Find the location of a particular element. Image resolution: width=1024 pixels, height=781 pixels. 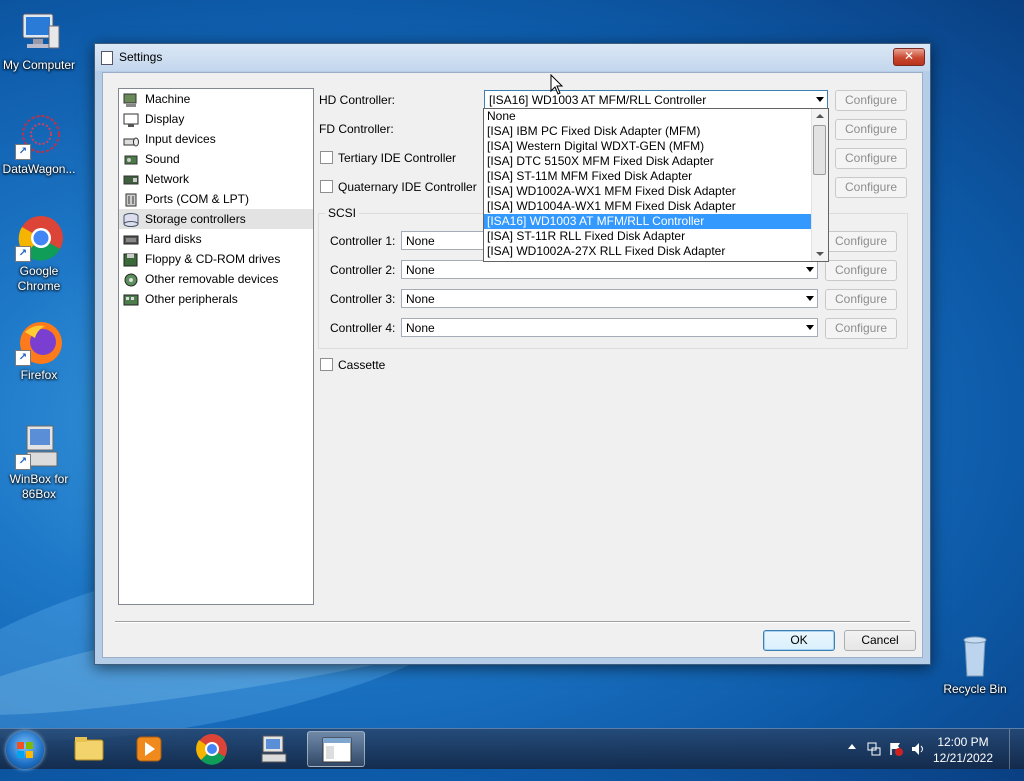

scsi-controller-2-select: None is located at coordinates (609, 269).